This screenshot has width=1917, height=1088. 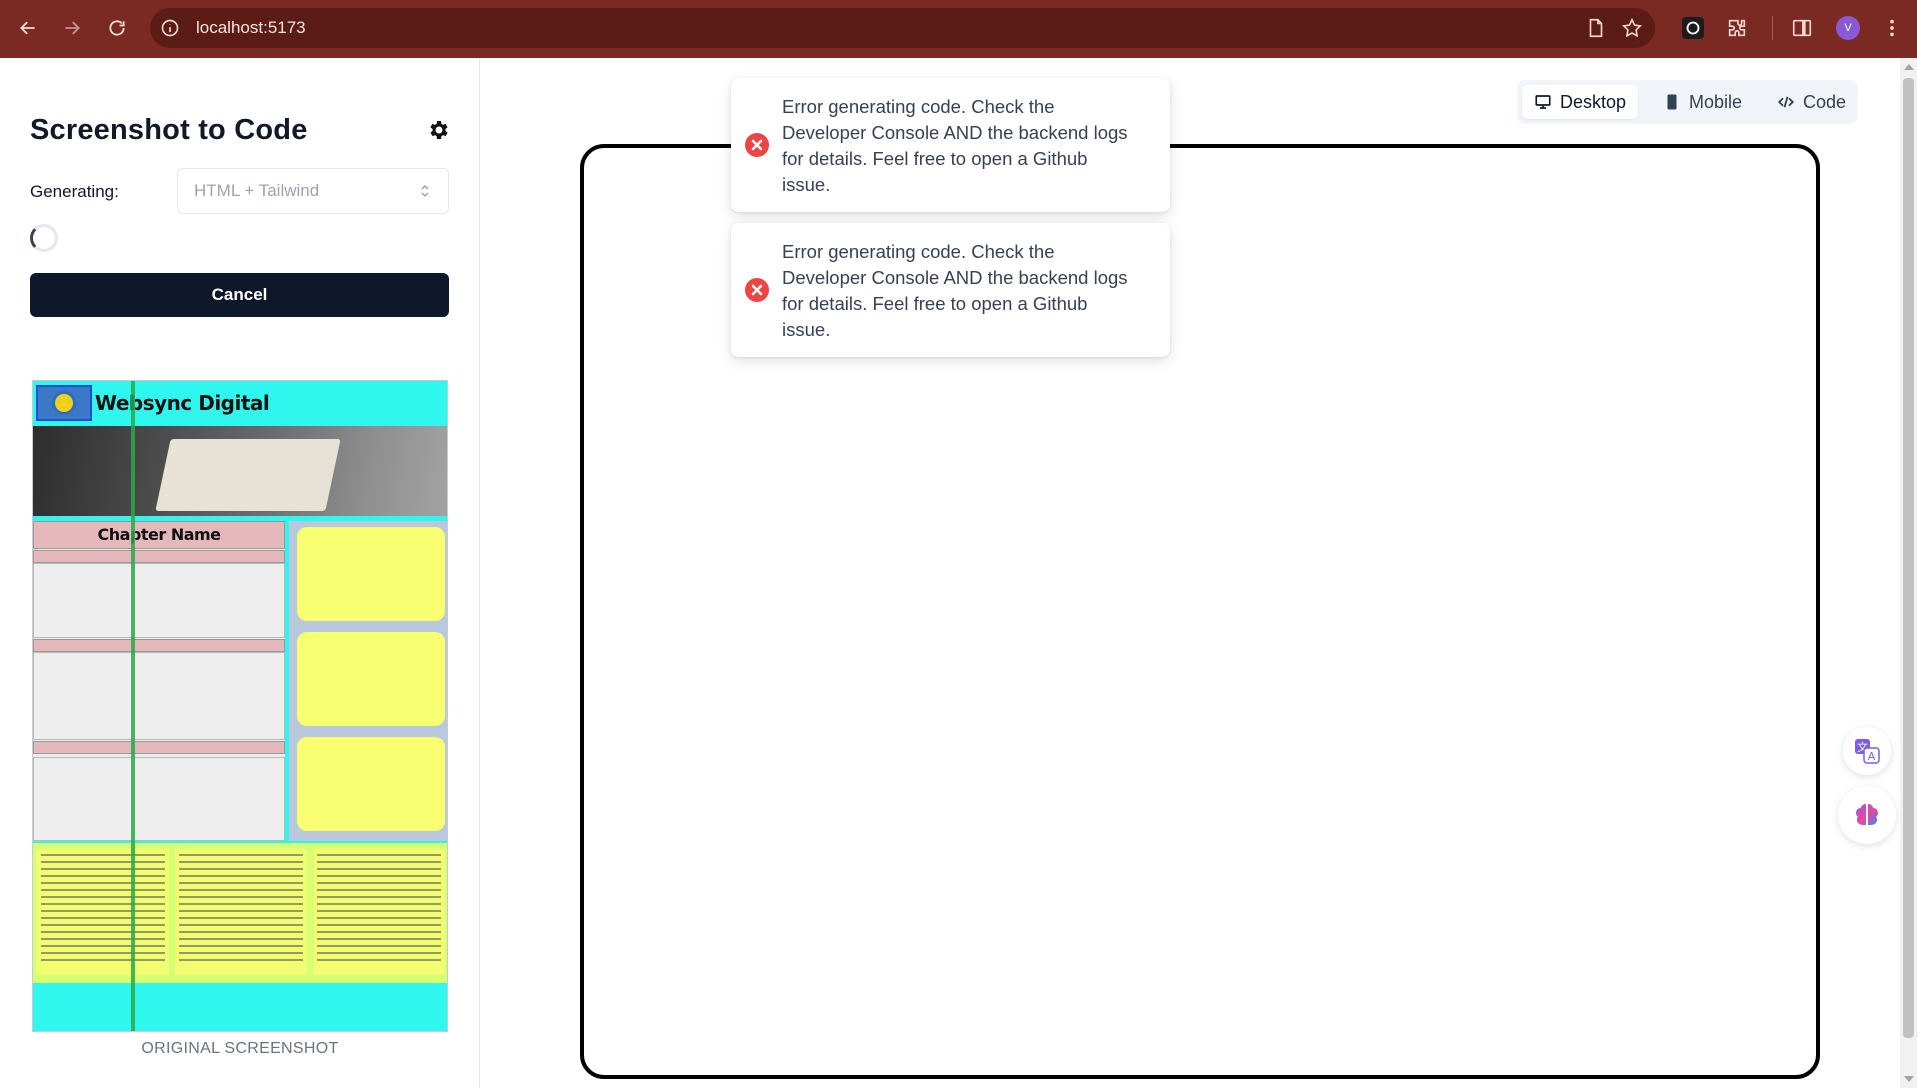 I want to click on tab-desktop-label: Desktop, so click(x=1593, y=101).